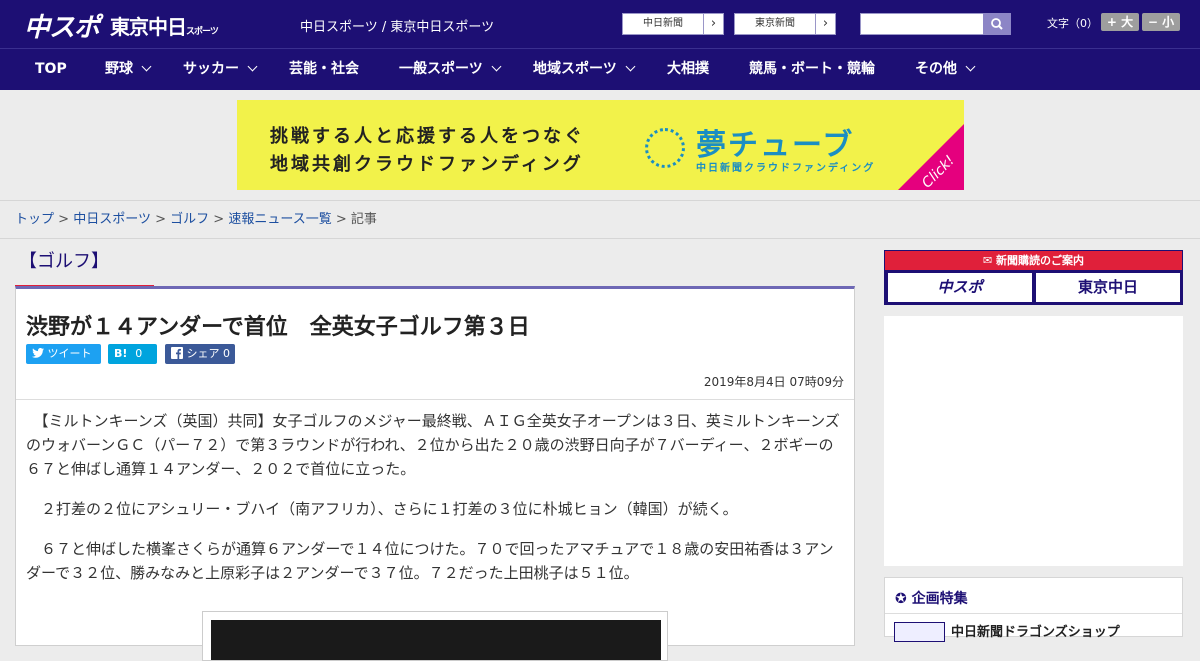 The height and width of the screenshot is (661, 1200). What do you see at coordinates (919, 632) in the screenshot?
I see `dragons-shop-thumbnail` at bounding box center [919, 632].